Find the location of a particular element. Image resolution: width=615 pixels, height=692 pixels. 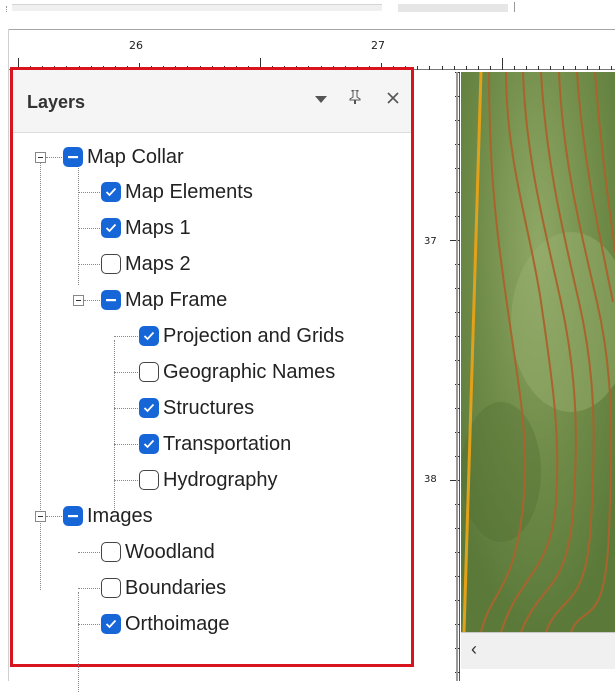

layer-geographic-names: Geographic Names is located at coordinates (237, 372).